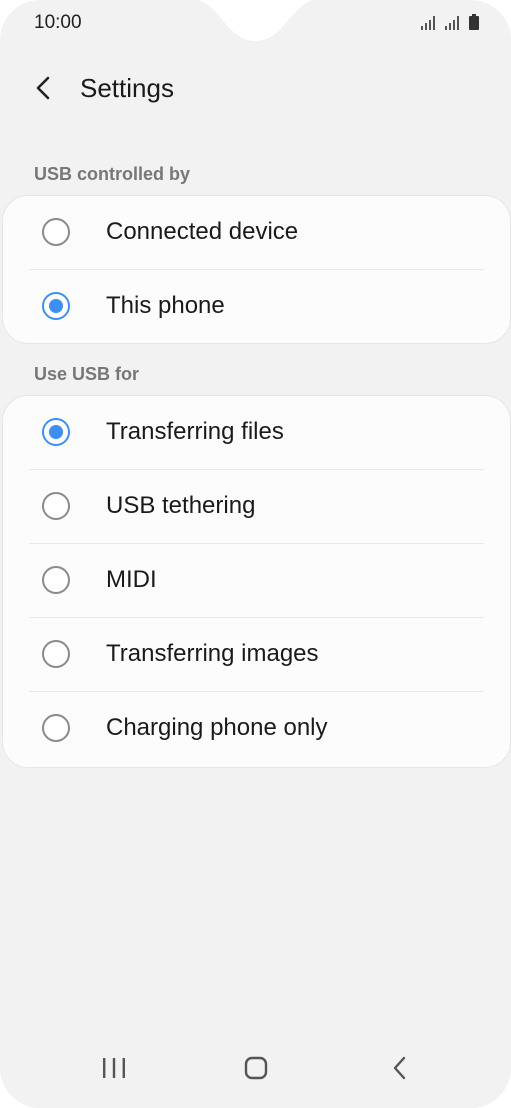 The image size is (511, 1108). Describe the element at coordinates (217, 727) in the screenshot. I see `option-label: Charging phone only` at that location.